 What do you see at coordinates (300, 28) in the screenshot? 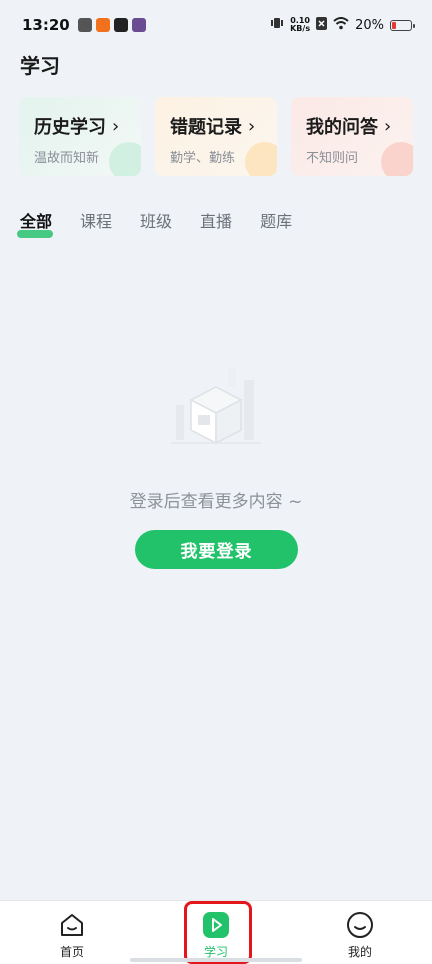
I see `net-speed-unit: KB/s` at bounding box center [300, 28].